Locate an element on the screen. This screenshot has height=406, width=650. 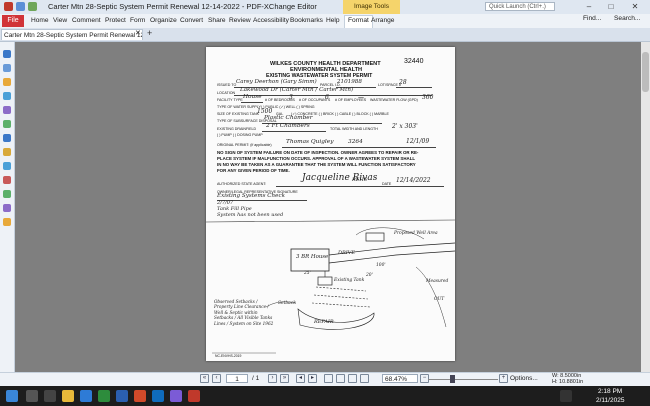
attachments-pane-icon is located at coordinates (7, 96).